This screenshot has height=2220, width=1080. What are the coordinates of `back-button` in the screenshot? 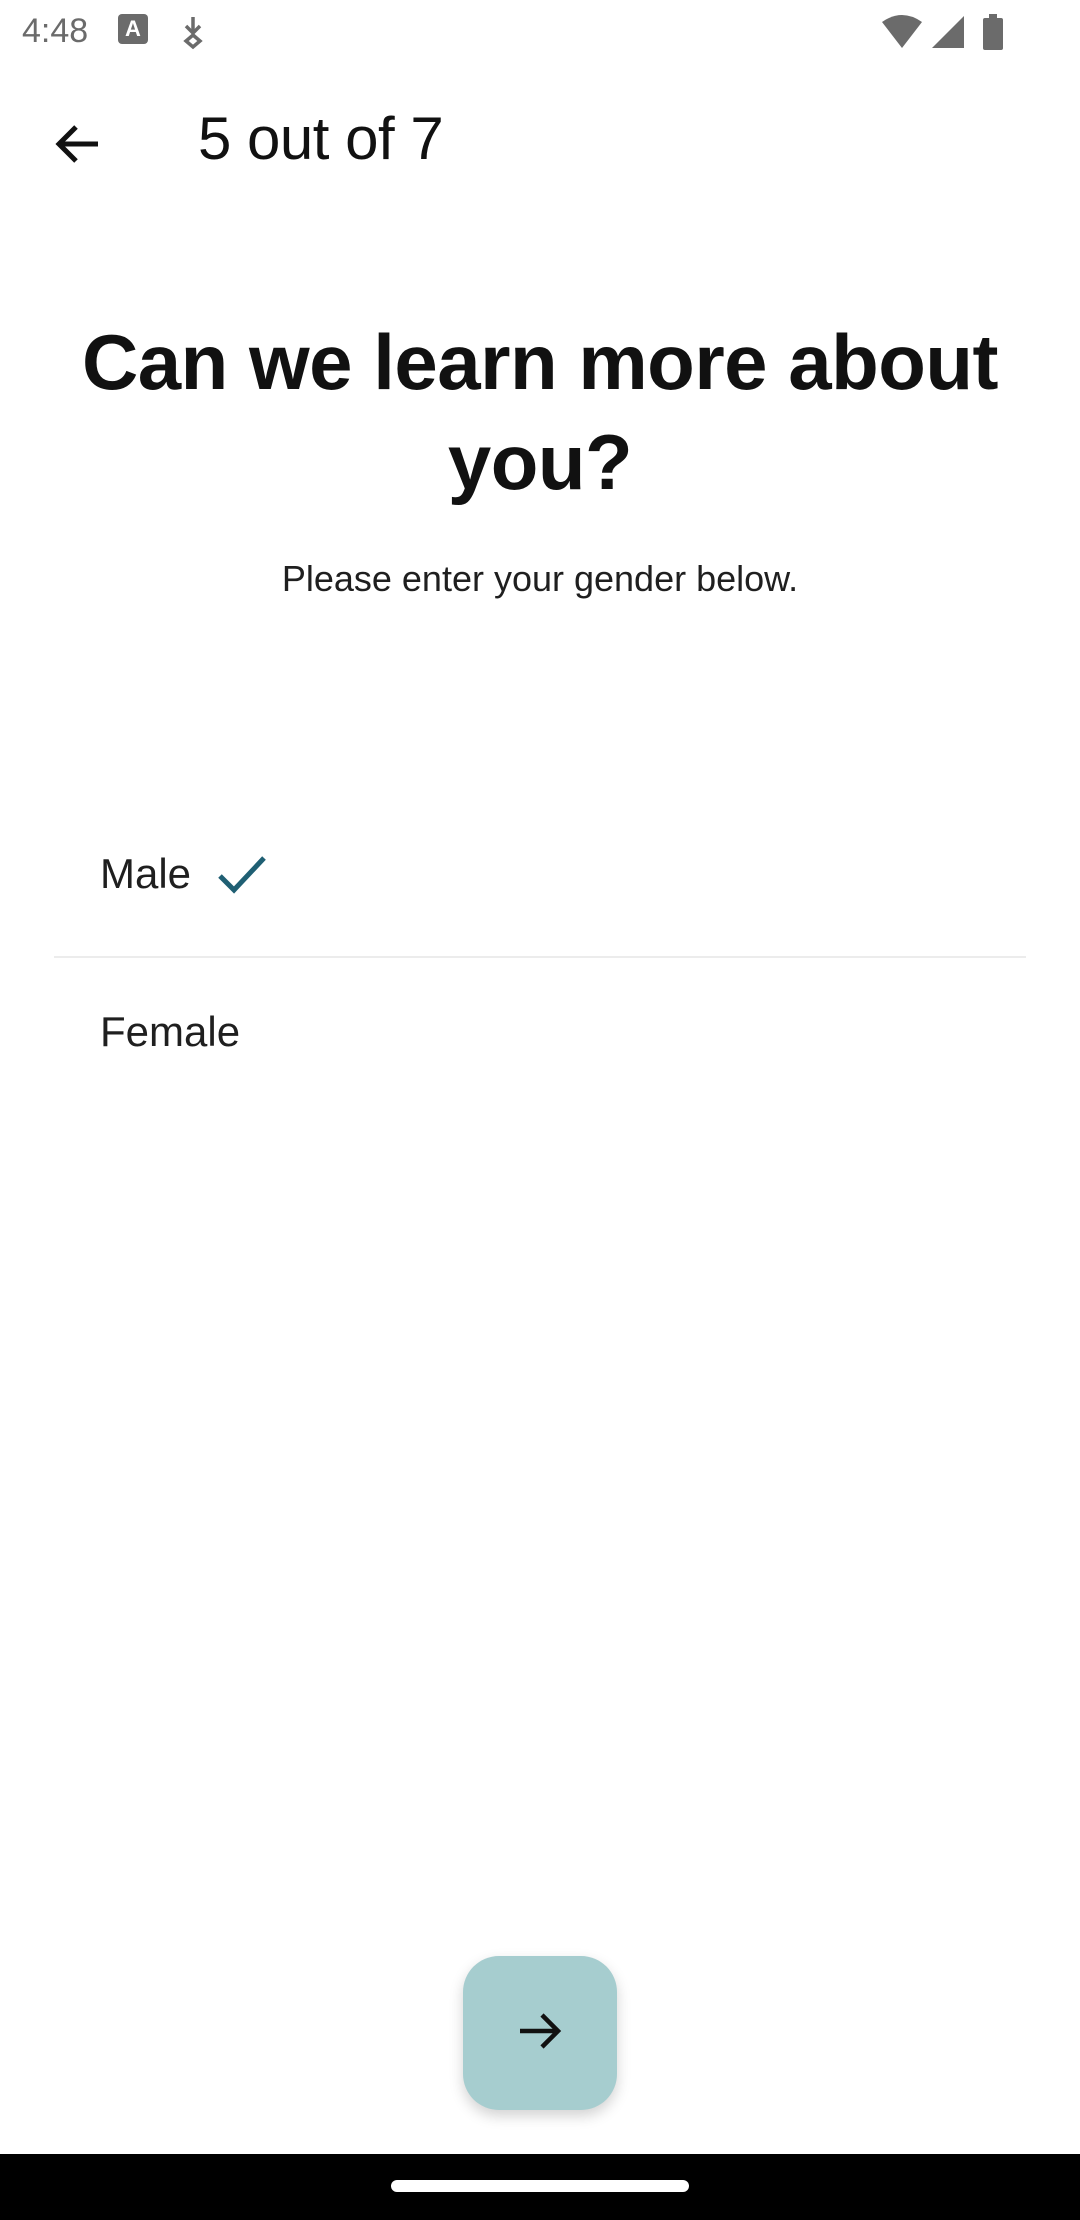 It's located at (78, 146).